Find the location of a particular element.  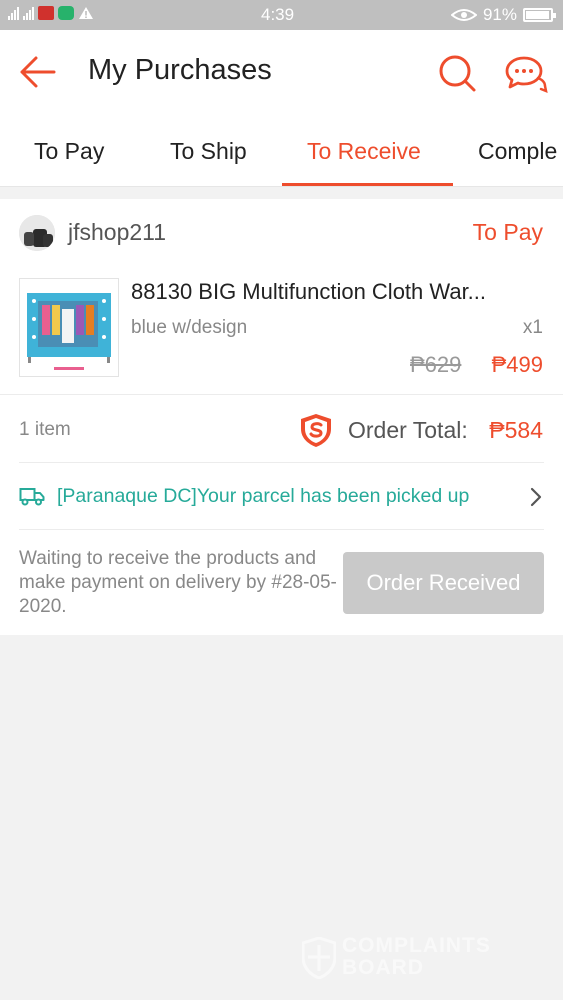

order-total-label: Order Total: is located at coordinates (408, 430).